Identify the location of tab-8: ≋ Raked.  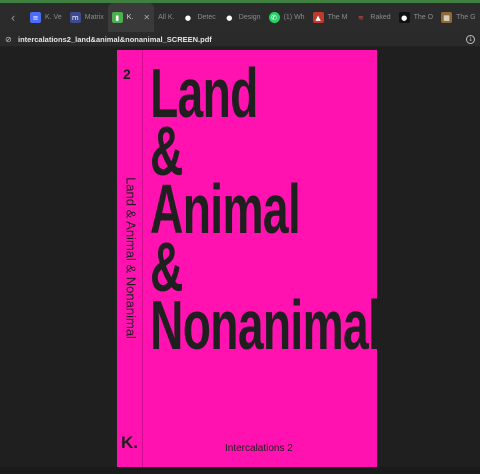
(372, 17).